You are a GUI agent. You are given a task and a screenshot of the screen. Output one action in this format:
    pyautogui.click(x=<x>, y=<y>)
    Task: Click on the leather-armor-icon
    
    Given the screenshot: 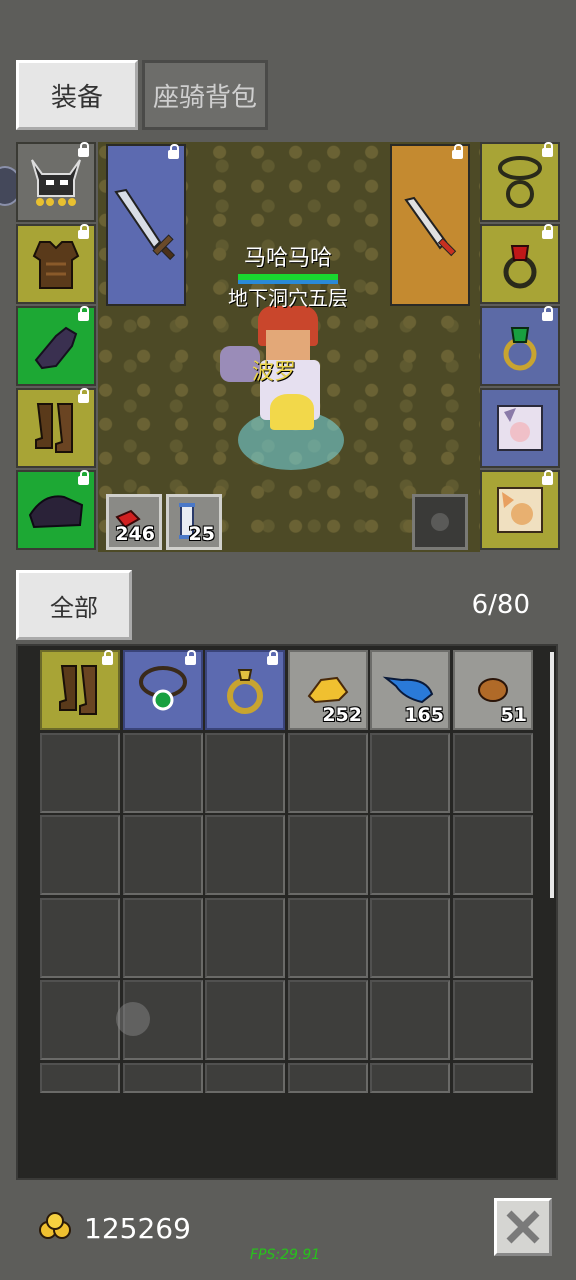 What is the action you would take?
    pyautogui.click(x=56, y=265)
    